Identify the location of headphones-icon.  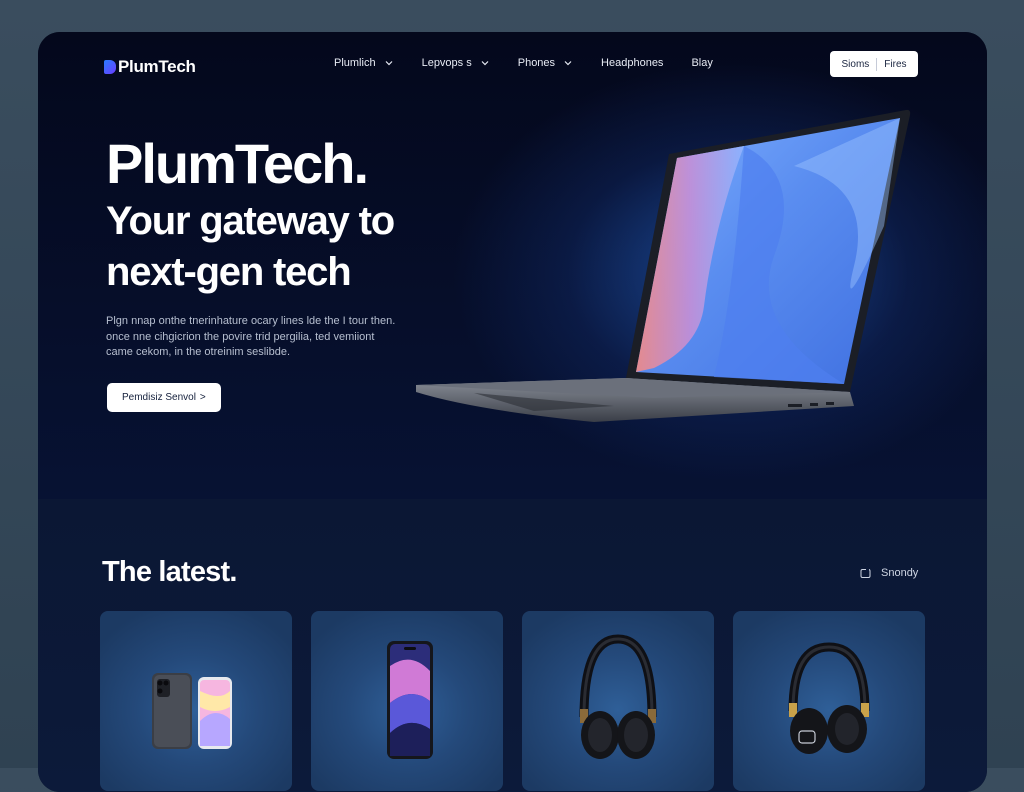
(618, 696).